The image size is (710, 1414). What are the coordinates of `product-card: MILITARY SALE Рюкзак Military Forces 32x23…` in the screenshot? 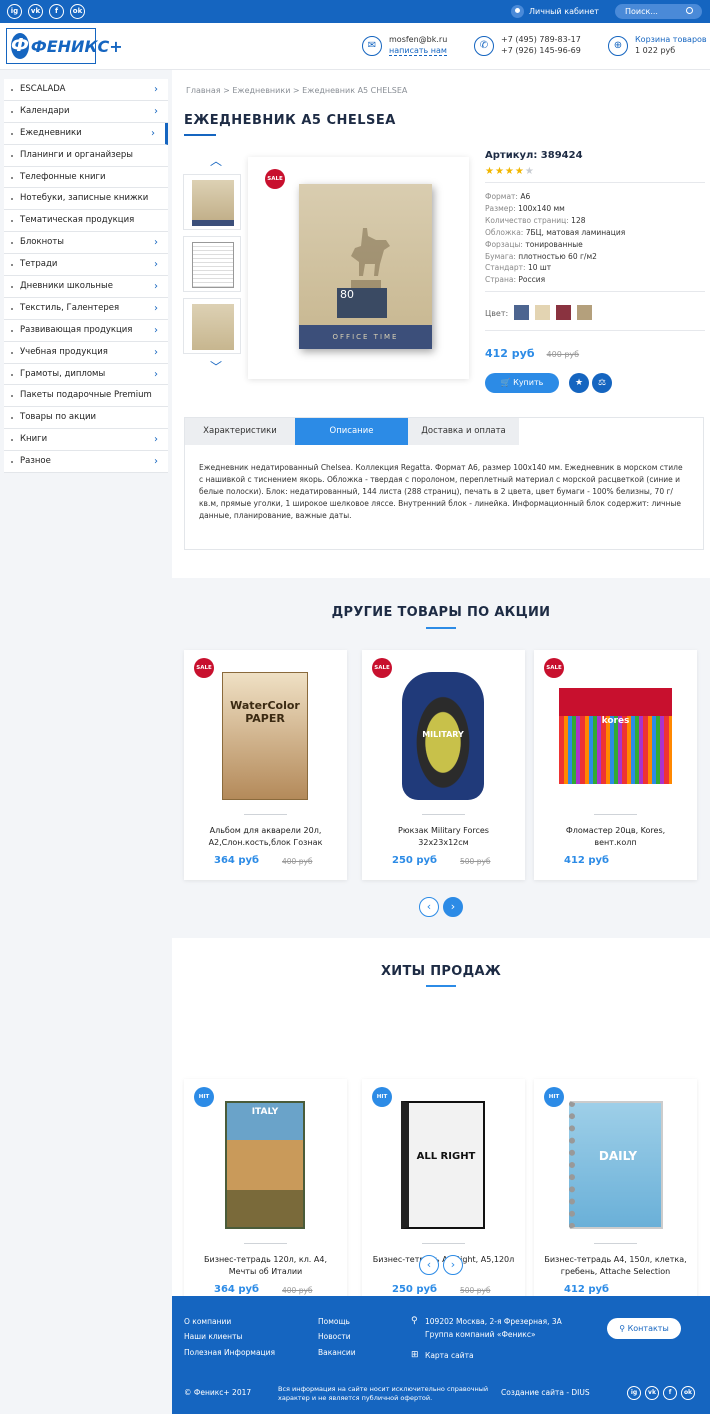 It's located at (443, 765).